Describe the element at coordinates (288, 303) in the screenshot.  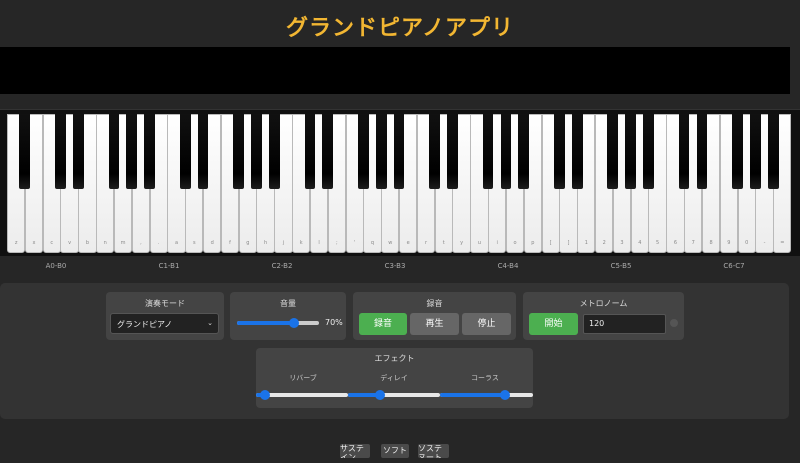
I see `volume-title: 音量` at that location.